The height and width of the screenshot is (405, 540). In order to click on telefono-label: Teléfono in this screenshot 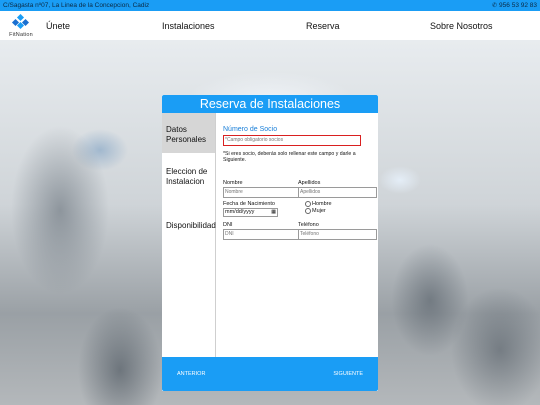, I will do `click(308, 225)`.